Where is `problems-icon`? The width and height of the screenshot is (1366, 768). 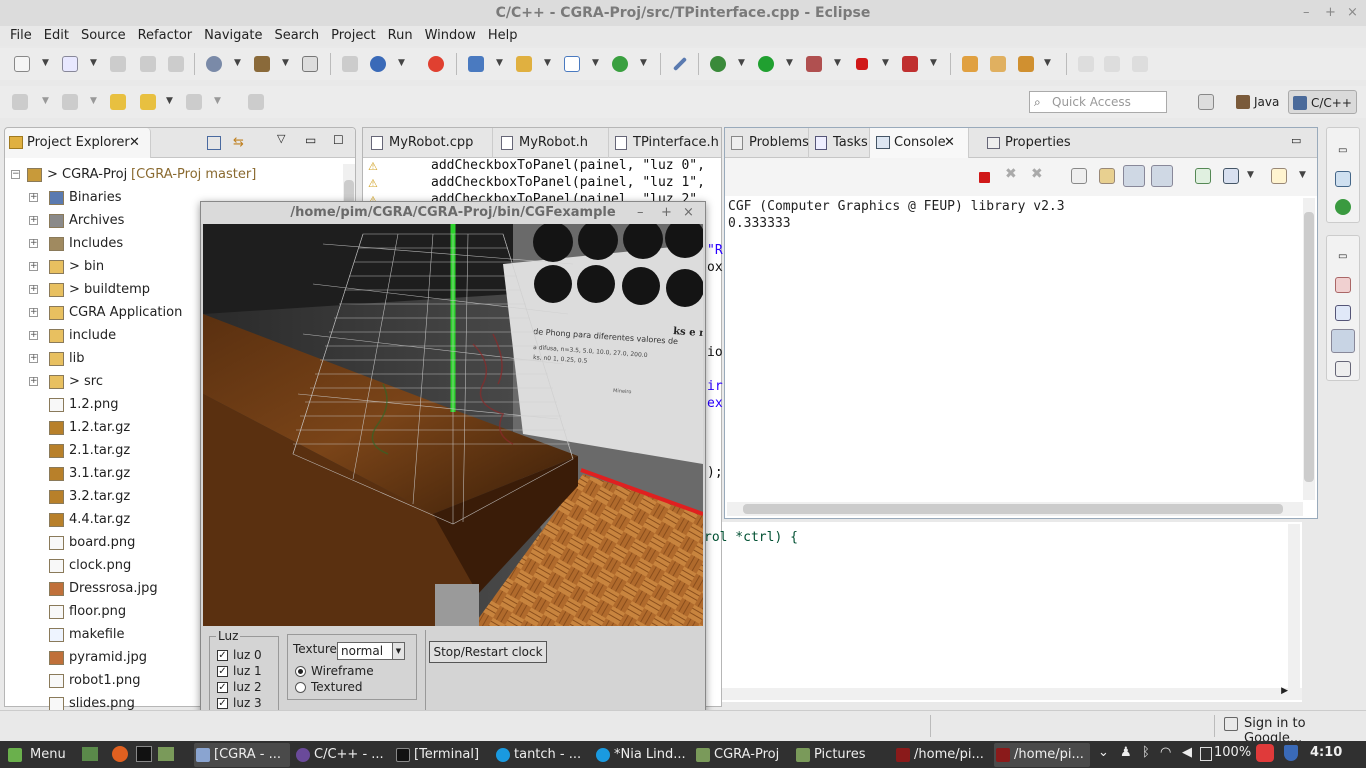 problems-icon is located at coordinates (1343, 285).